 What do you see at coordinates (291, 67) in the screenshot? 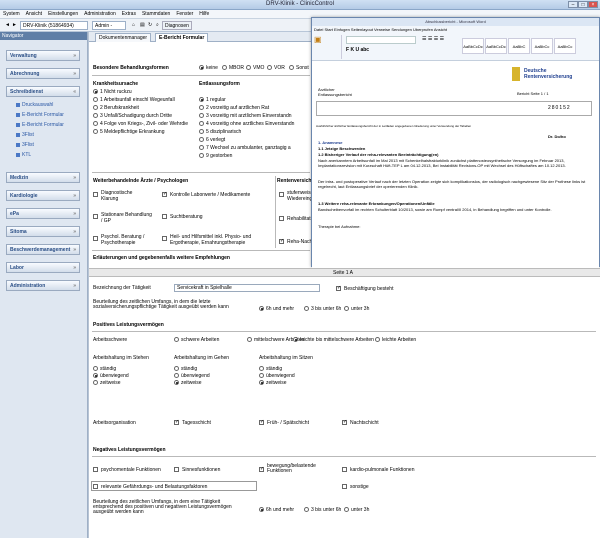
I see `radio-sonst` at bounding box center [291, 67].